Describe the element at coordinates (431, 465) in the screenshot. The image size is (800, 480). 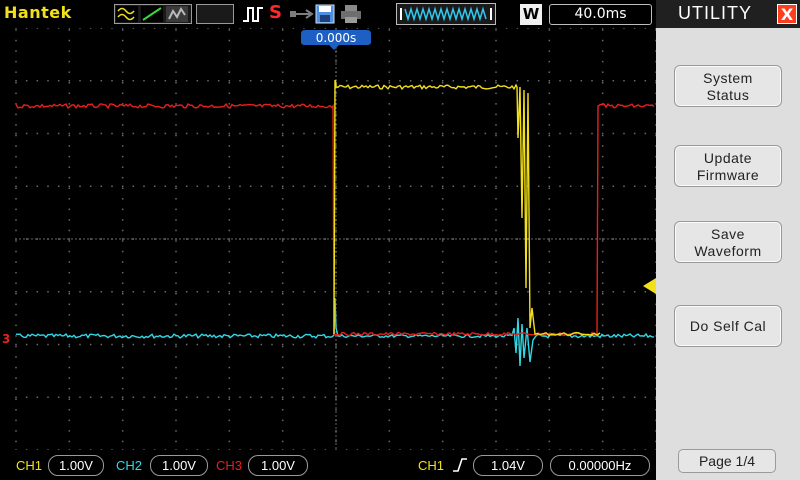
I see `trigger-source-label: CH1` at that location.